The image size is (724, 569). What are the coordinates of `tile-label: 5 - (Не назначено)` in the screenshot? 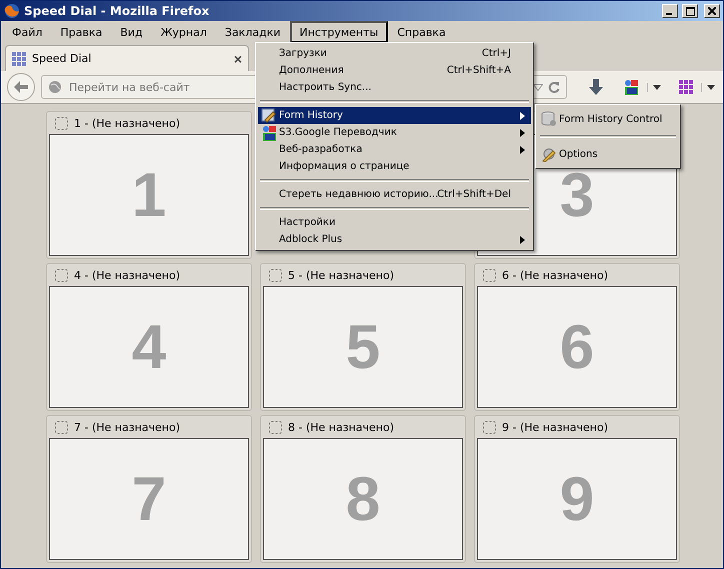 It's located at (341, 275).